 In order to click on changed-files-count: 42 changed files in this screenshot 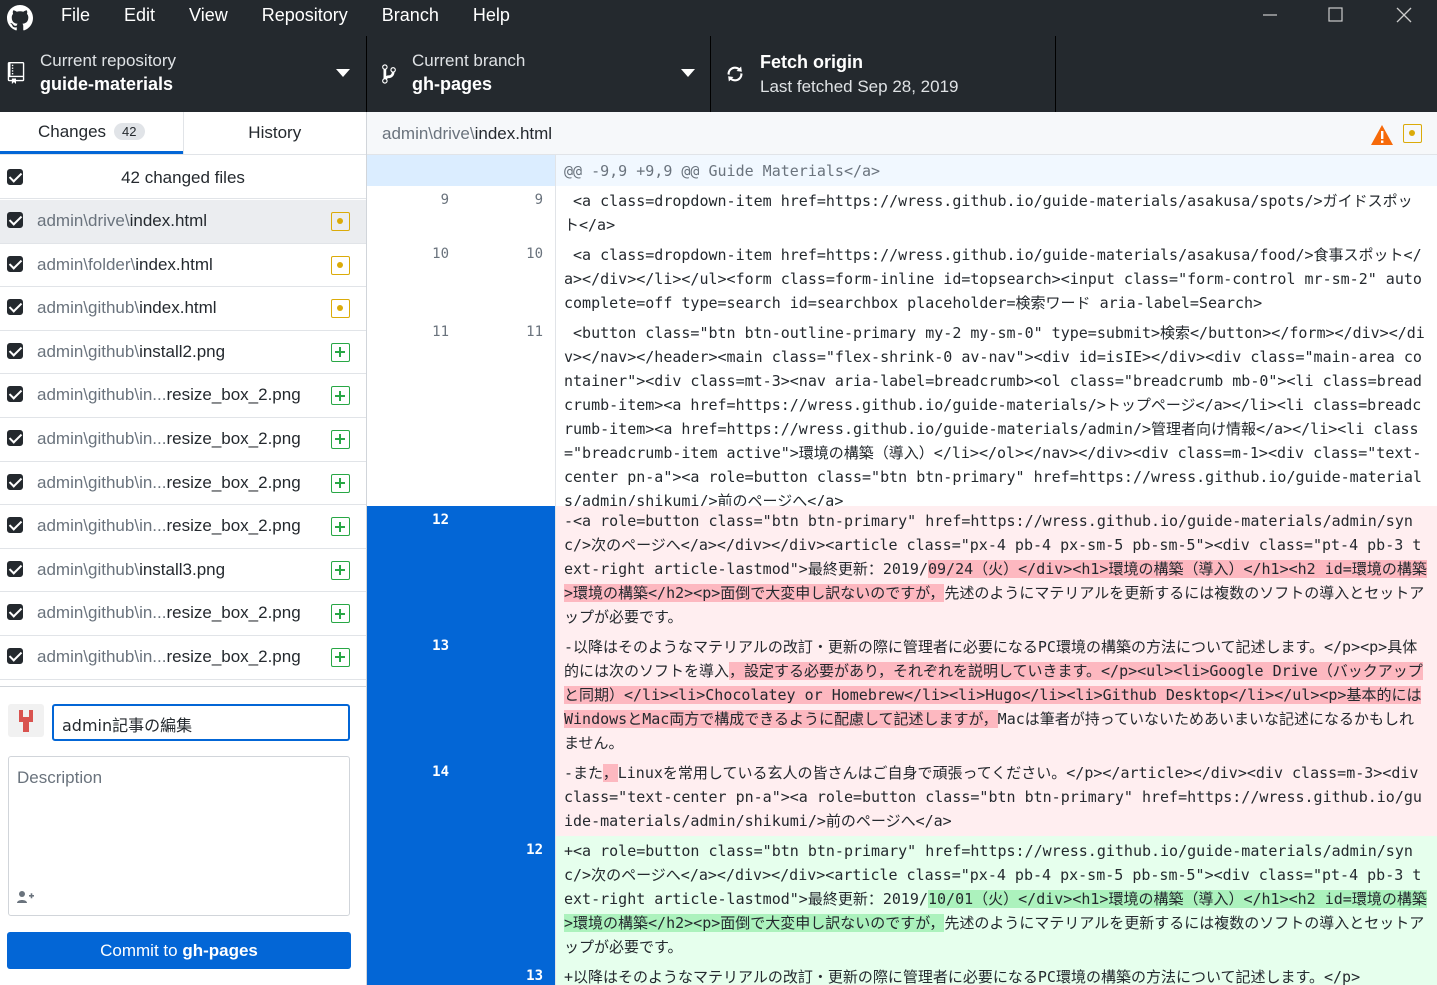, I will do `click(183, 177)`.